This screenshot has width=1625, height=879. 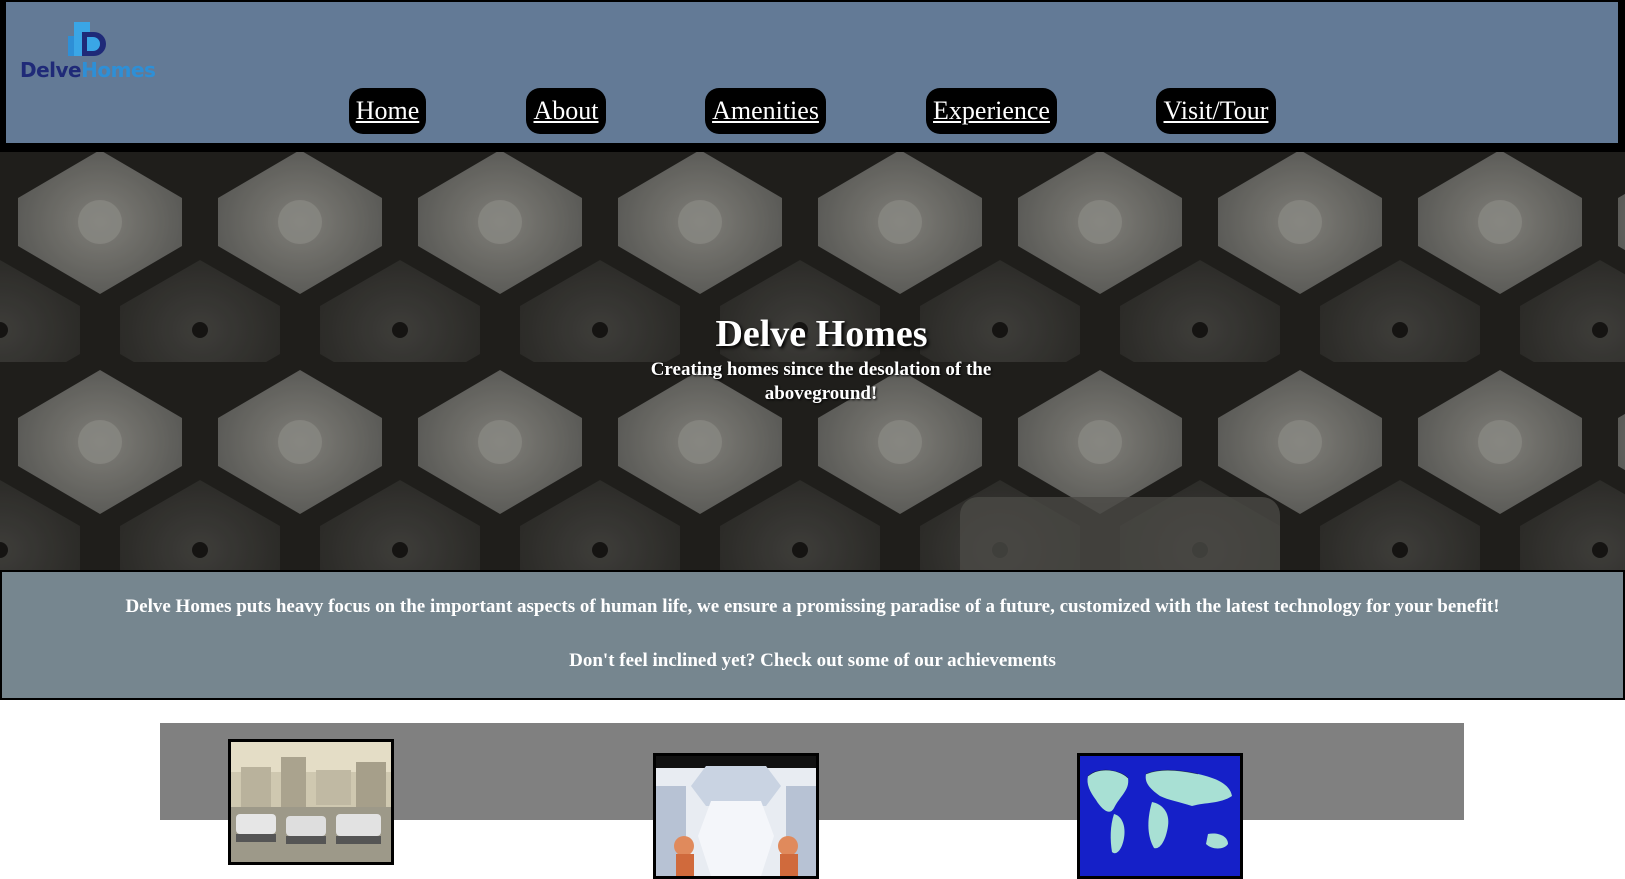 I want to click on nav-visit-tour-button: Visit/Tour, so click(x=1216, y=111).